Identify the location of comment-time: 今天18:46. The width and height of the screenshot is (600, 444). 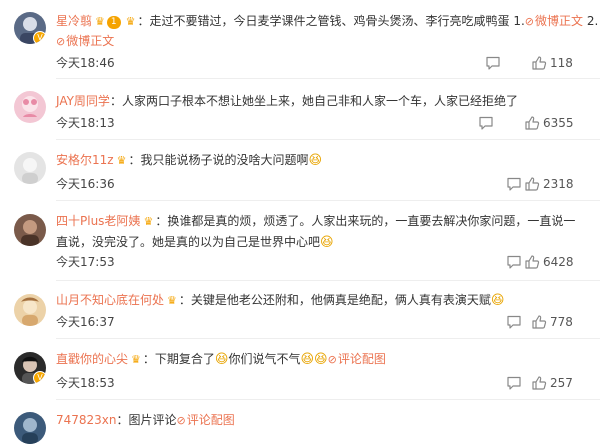
(85, 63).